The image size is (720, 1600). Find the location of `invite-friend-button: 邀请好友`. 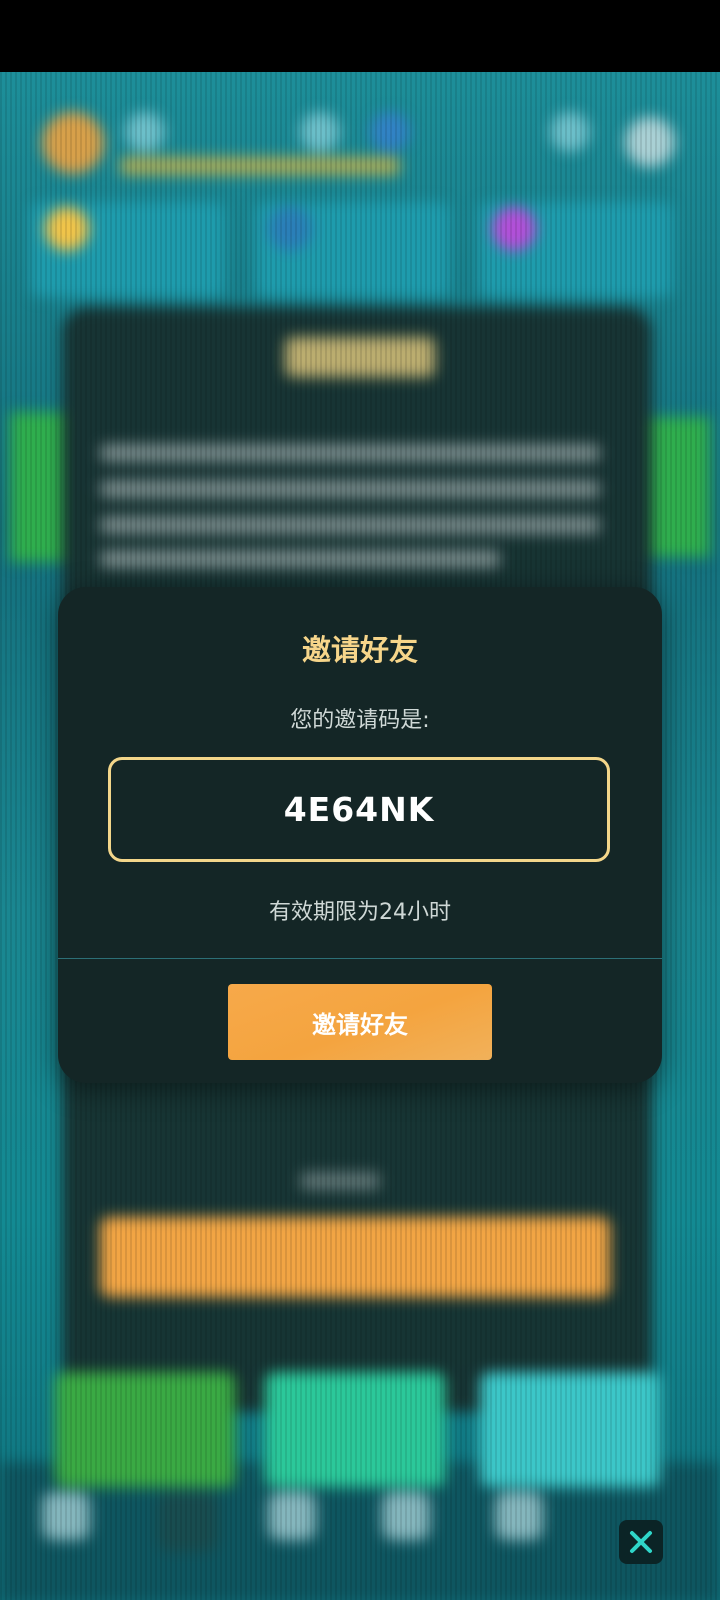

invite-friend-button: 邀请好友 is located at coordinates (360, 1022).